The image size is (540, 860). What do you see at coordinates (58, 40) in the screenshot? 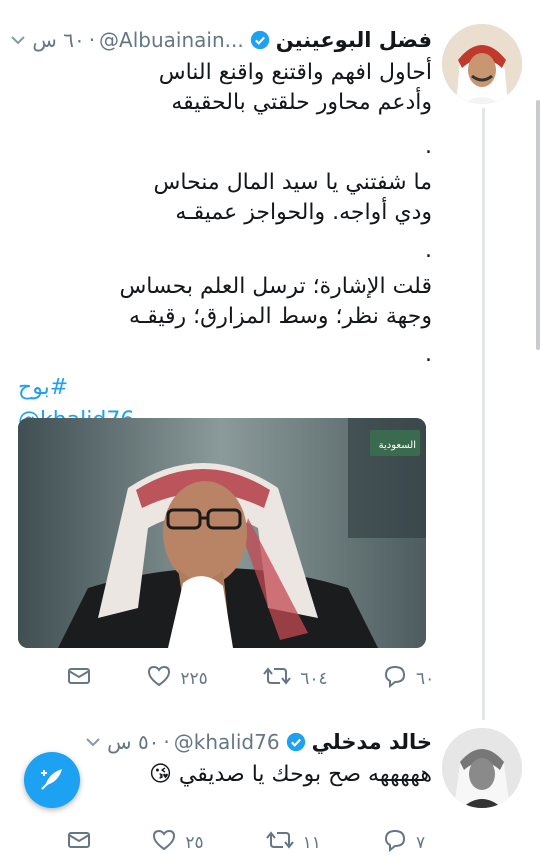
I see `timestamp: ٦٠ س` at bounding box center [58, 40].